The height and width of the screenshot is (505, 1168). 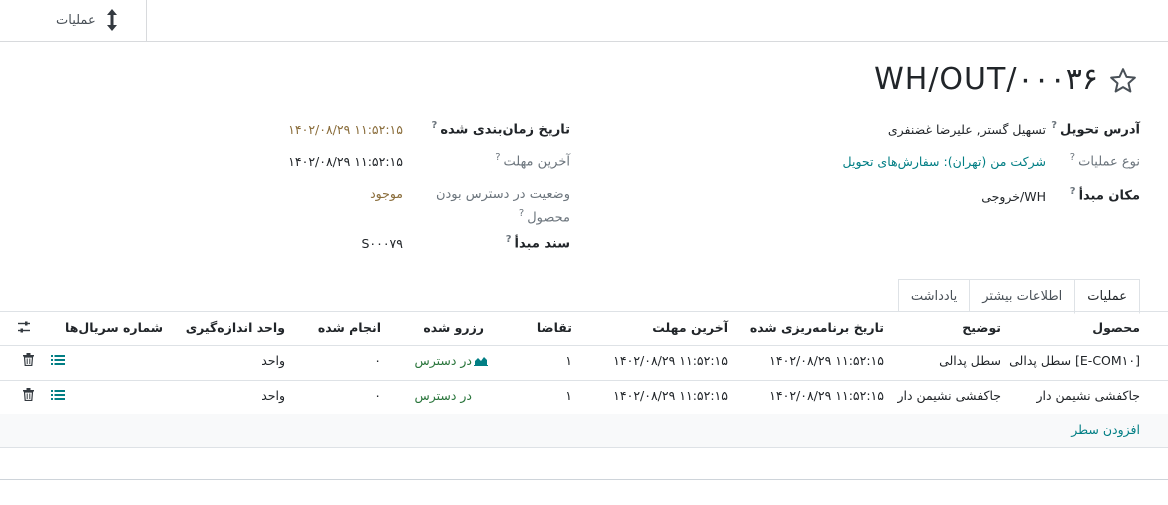 I want to click on col-header-deadline: آخرین مهلت, so click(x=690, y=327).